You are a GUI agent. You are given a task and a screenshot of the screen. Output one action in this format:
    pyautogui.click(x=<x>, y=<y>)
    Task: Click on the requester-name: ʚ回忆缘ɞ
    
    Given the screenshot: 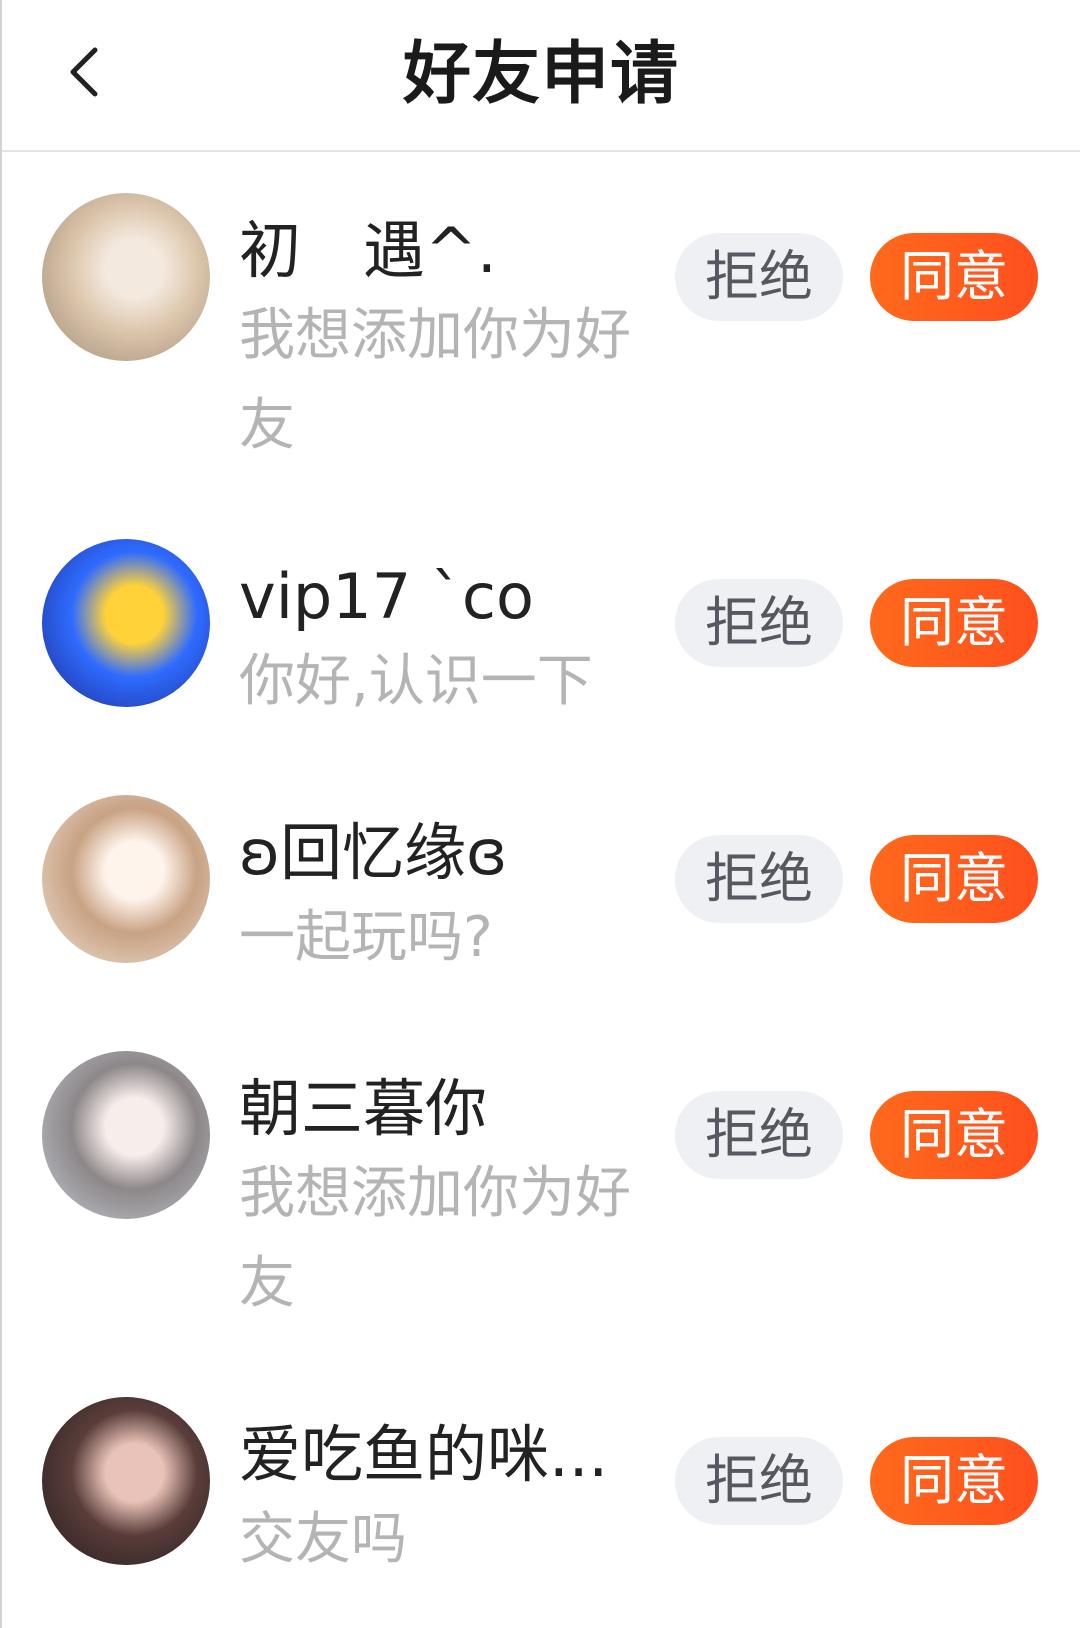 What is the action you would take?
    pyautogui.click(x=373, y=852)
    